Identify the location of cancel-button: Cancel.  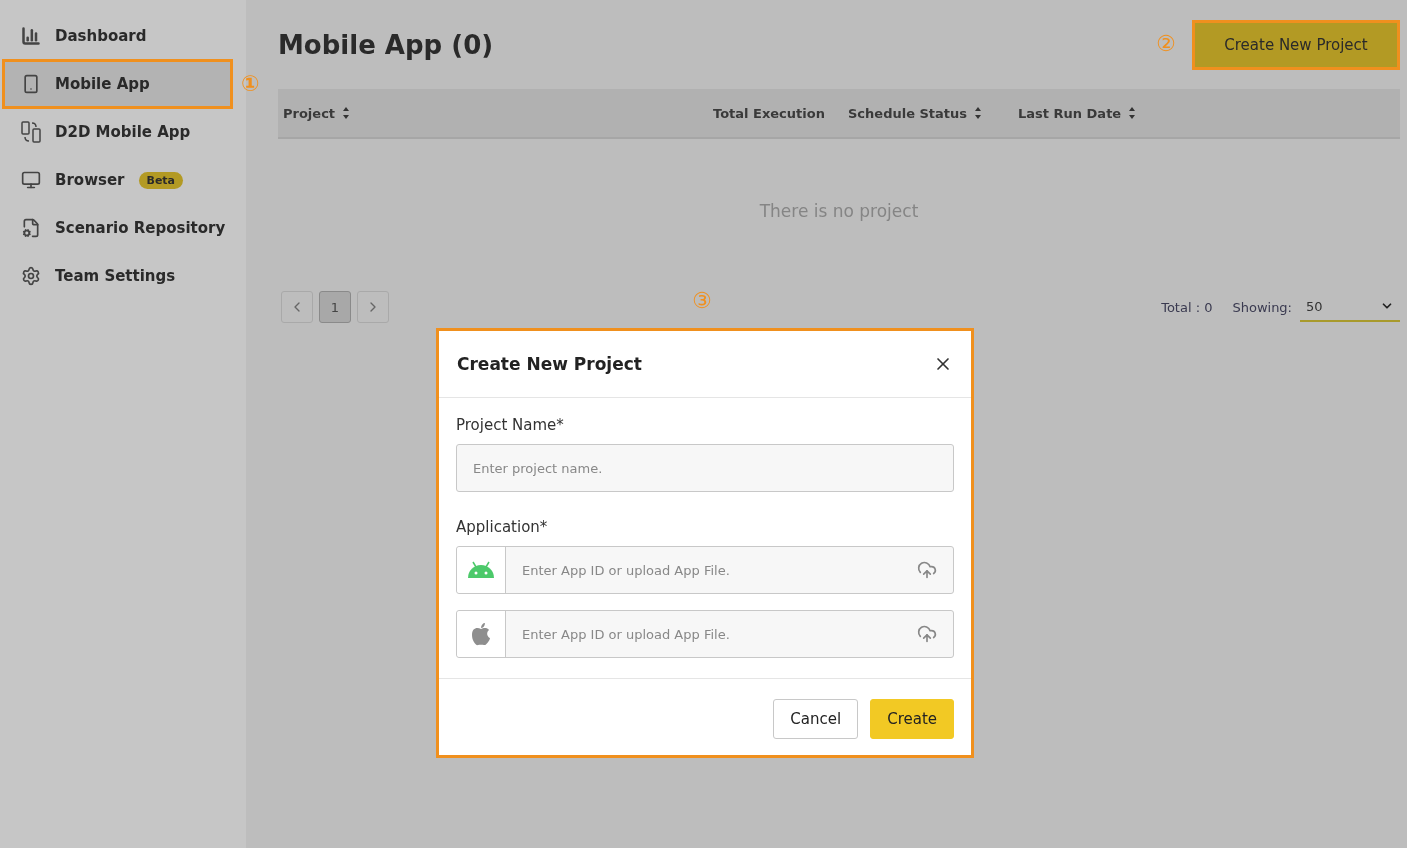
(816, 719).